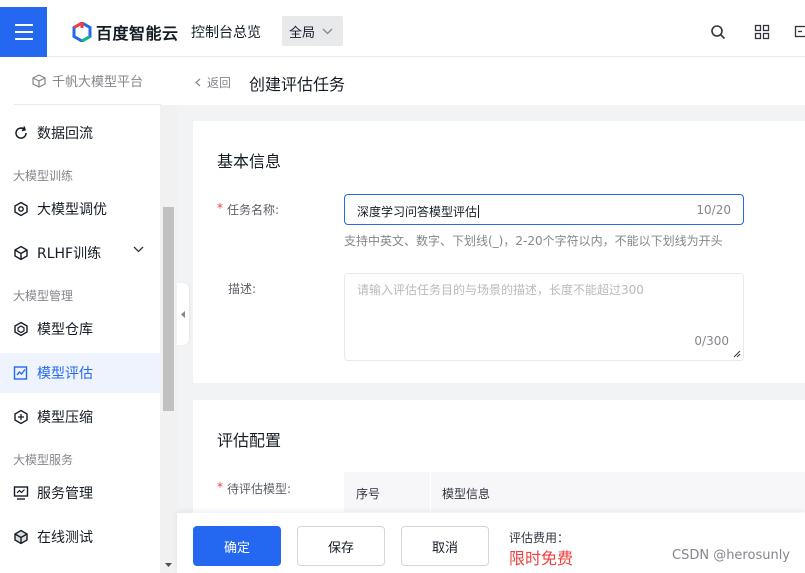 The image size is (805, 573). I want to click on search-icon, so click(718, 32).